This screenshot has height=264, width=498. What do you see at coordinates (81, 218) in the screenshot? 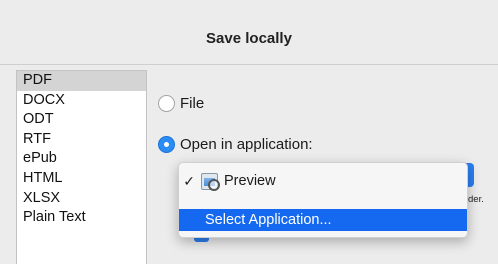
I see `format-item-plain-text: Plain Text` at bounding box center [81, 218].